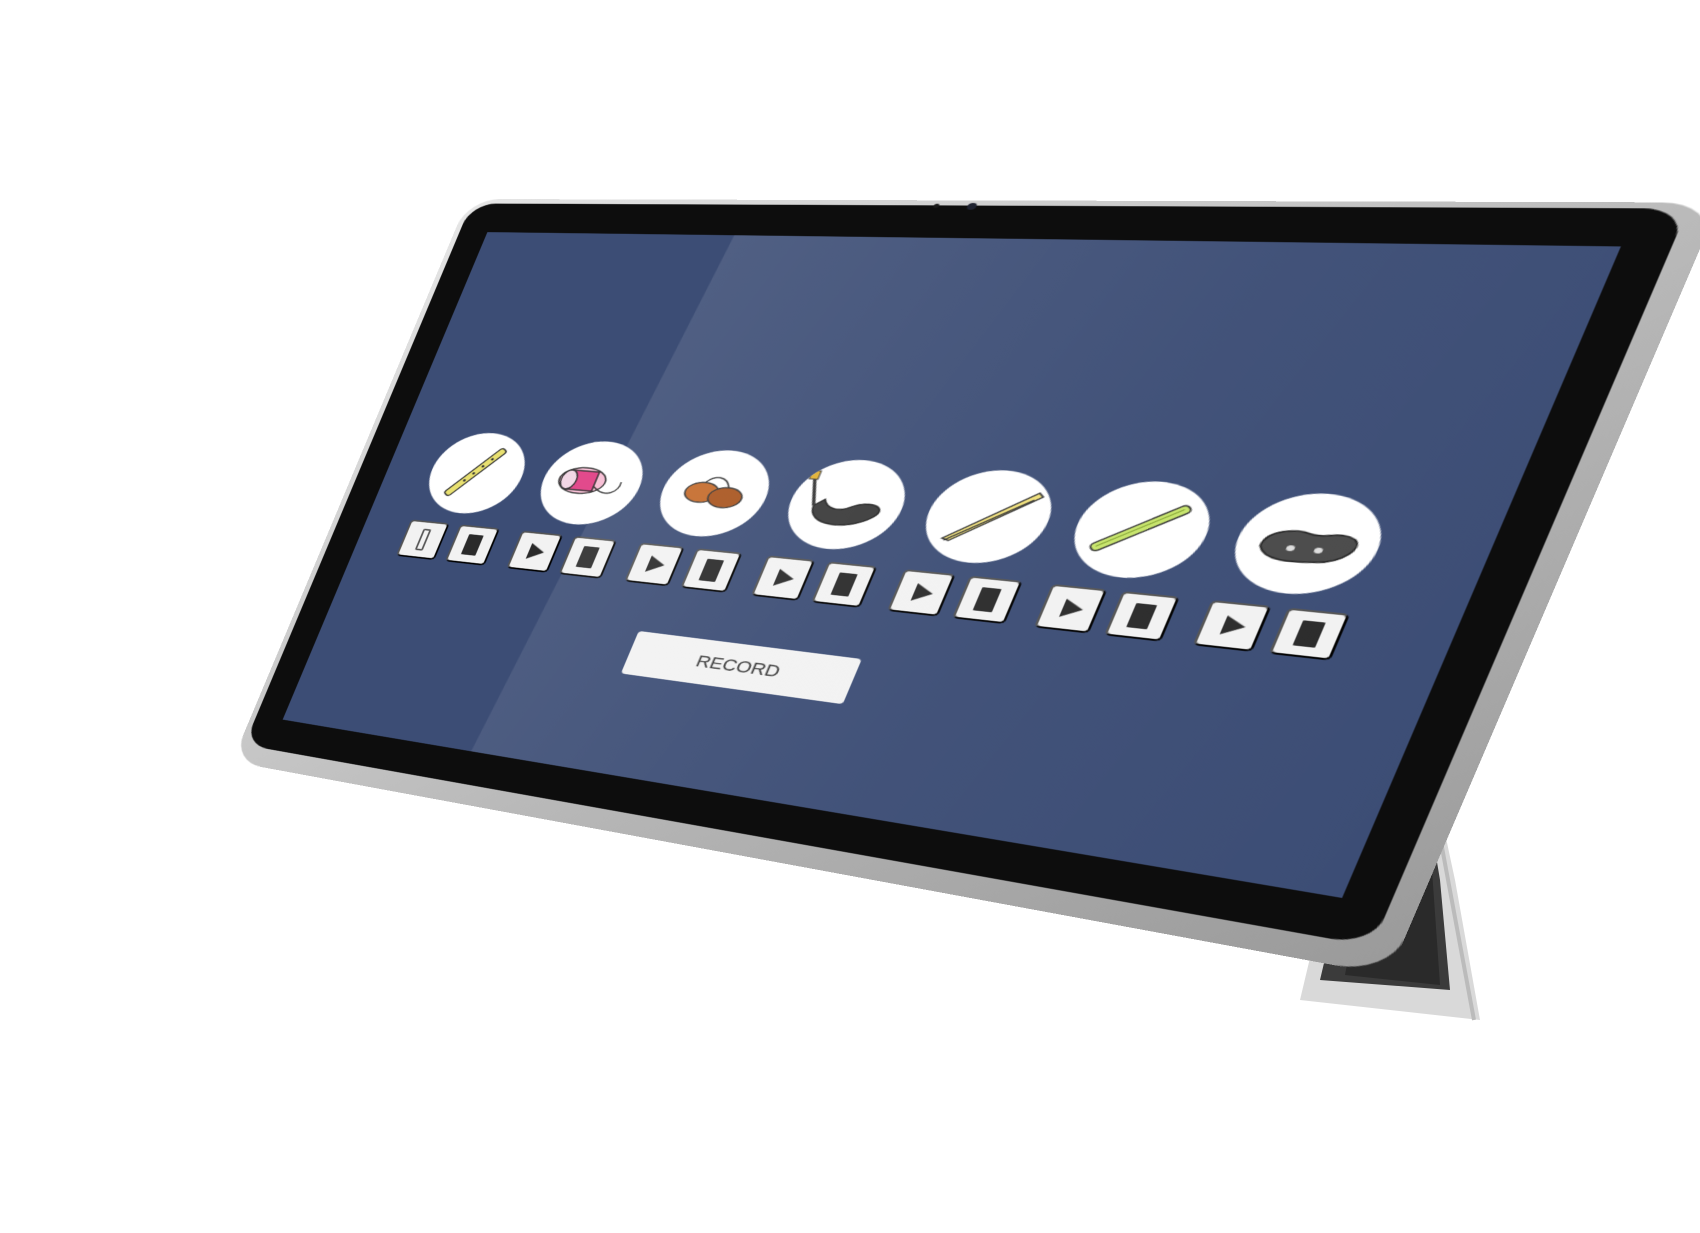  Describe the element at coordinates (477, 474) in the screenshot. I see `flute-icon` at that location.